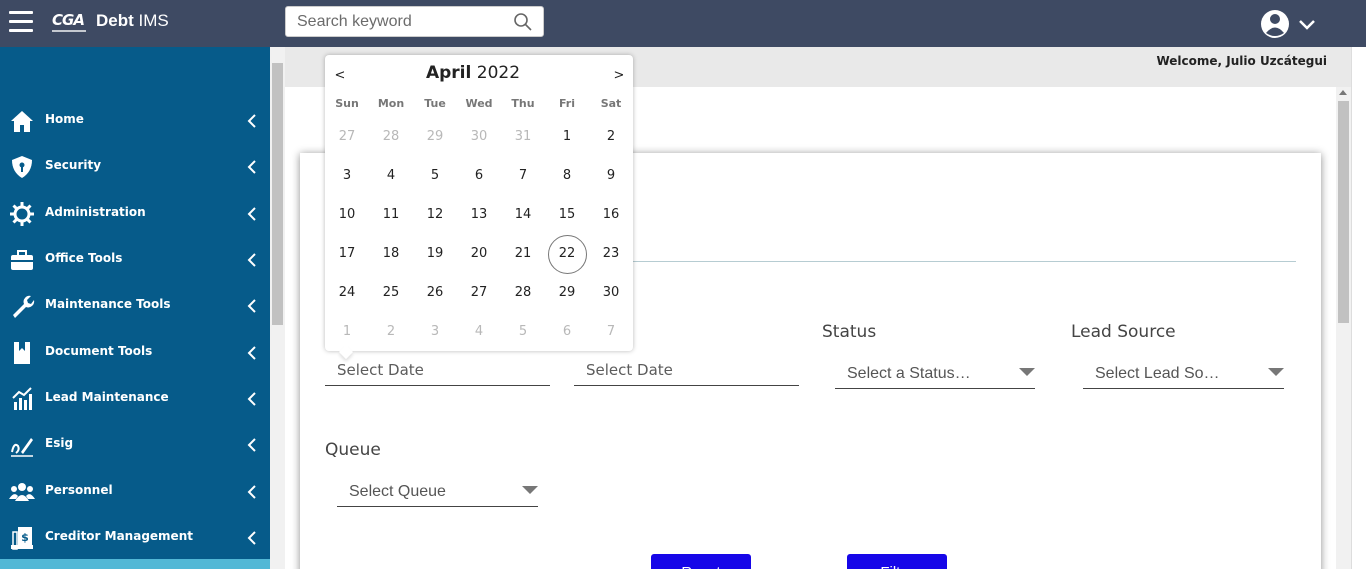 The width and height of the screenshot is (1366, 569). What do you see at coordinates (567, 215) in the screenshot?
I see `calendar-day: 15` at bounding box center [567, 215].